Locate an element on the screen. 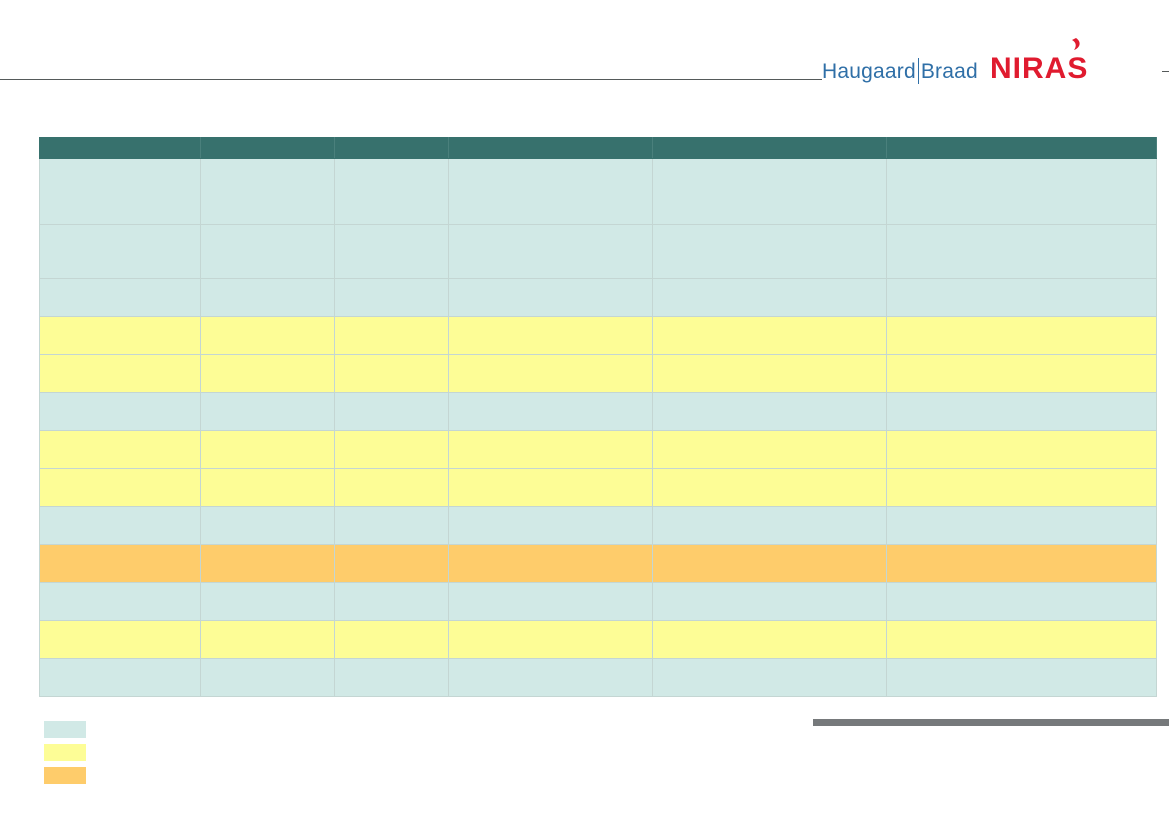 The image size is (1169, 827). haugaard-braad-logo: Haugaard Braad is located at coordinates (900, 70).